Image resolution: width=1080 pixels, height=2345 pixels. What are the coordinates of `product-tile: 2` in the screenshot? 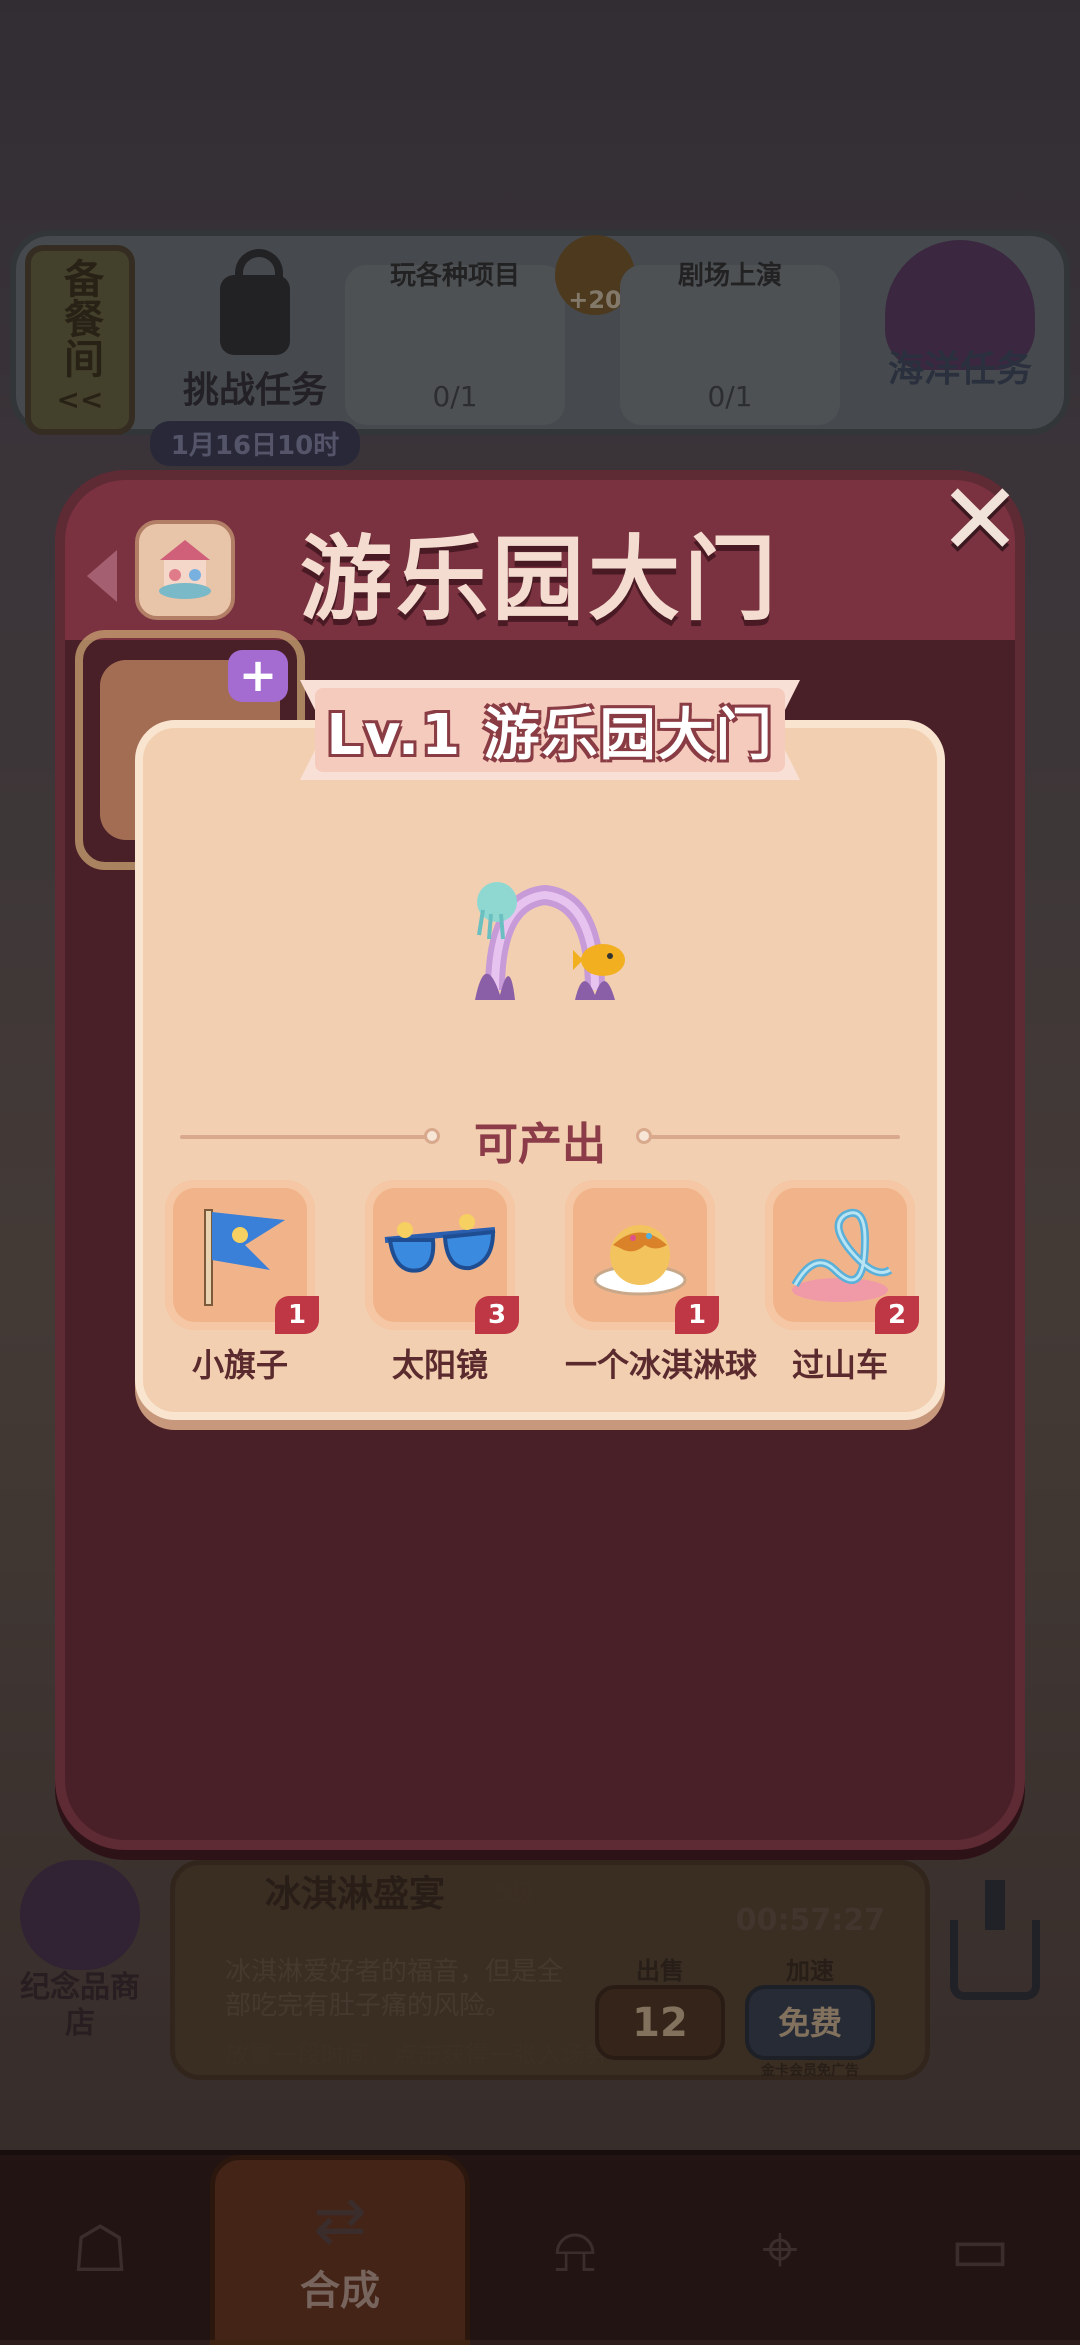 It's located at (842, 1257).